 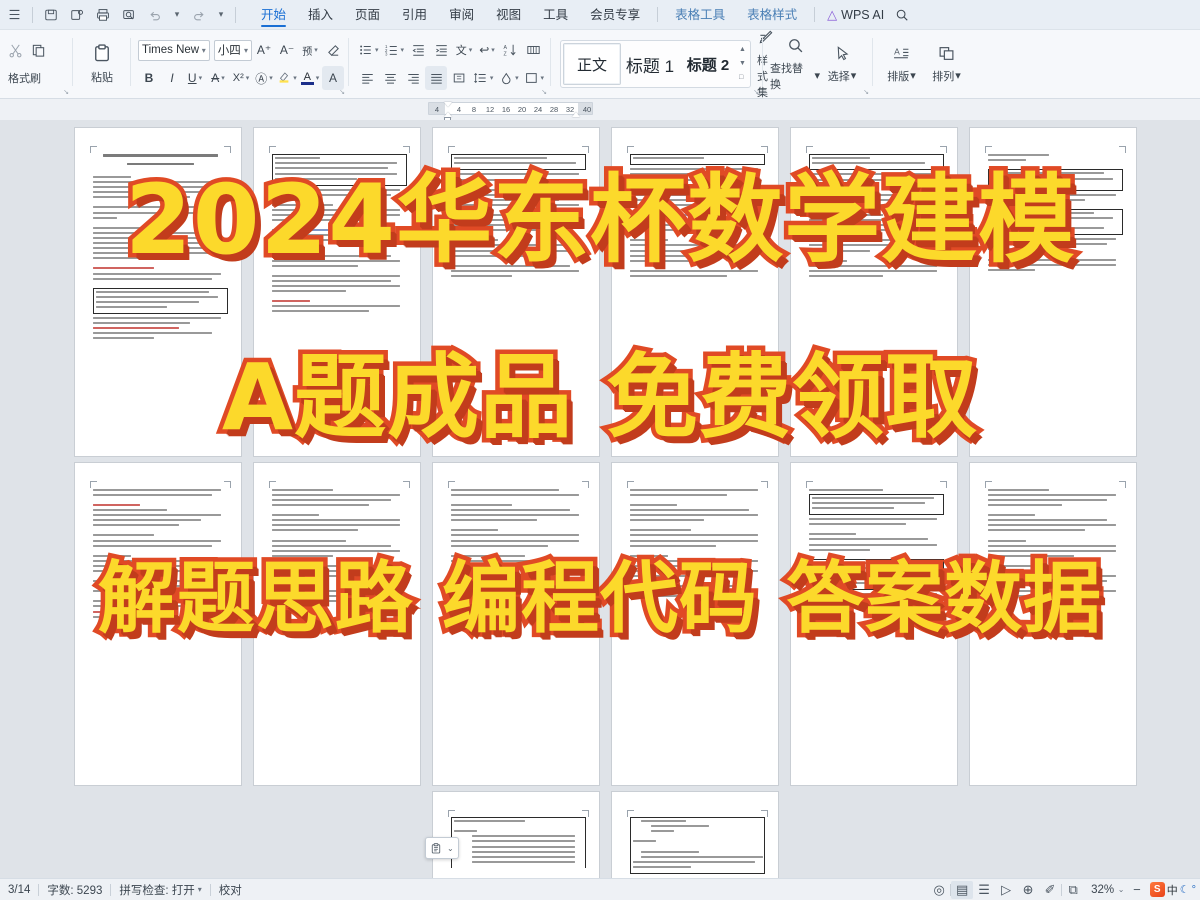 I want to click on save-icon, so click(x=51, y=15).